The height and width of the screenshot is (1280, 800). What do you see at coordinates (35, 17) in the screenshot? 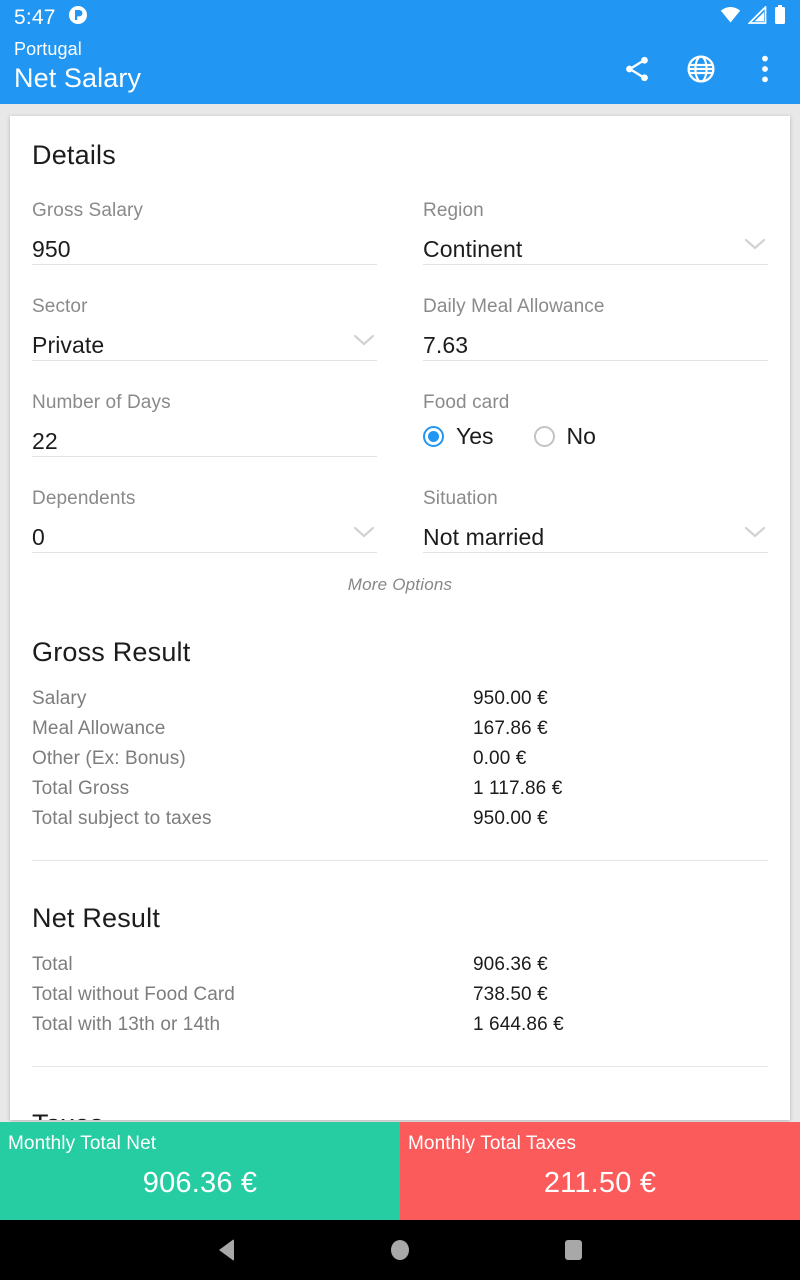
I see `status-clock: 5:47` at bounding box center [35, 17].